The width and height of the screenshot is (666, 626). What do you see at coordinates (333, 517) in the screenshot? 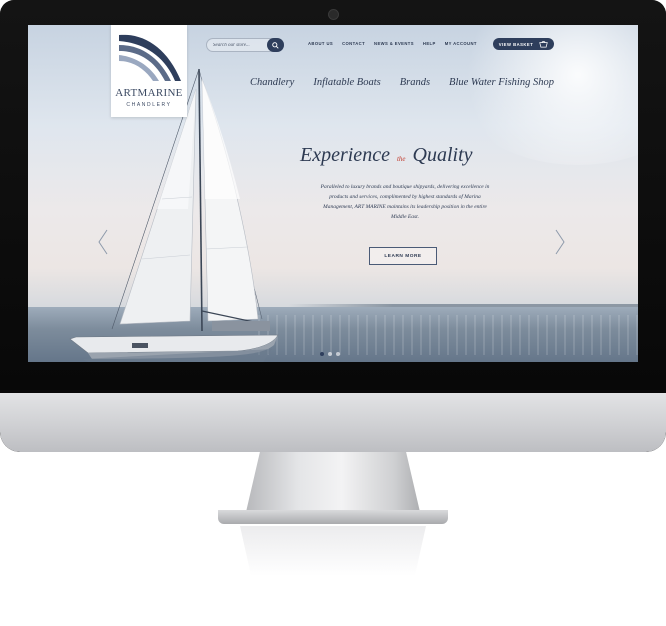
I see `monitor-stand-base` at bounding box center [333, 517].